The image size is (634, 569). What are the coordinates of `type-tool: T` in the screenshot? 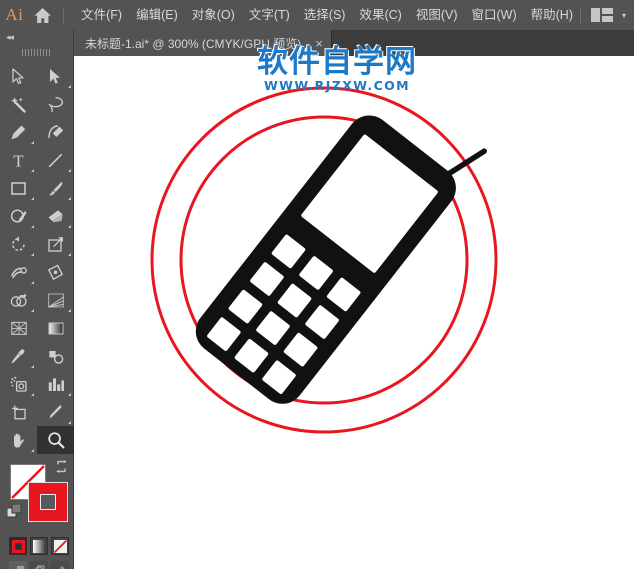 It's located at (18, 160).